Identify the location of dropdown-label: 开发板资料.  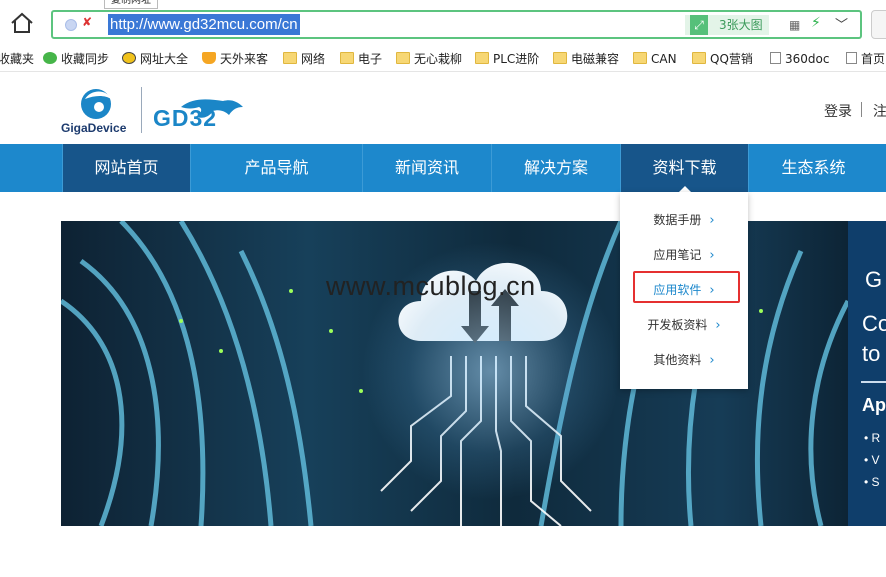
(677, 325).